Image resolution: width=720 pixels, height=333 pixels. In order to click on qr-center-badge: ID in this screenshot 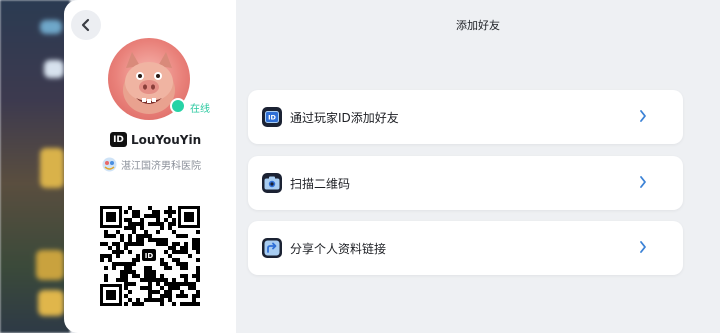, I will do `click(149, 256)`.